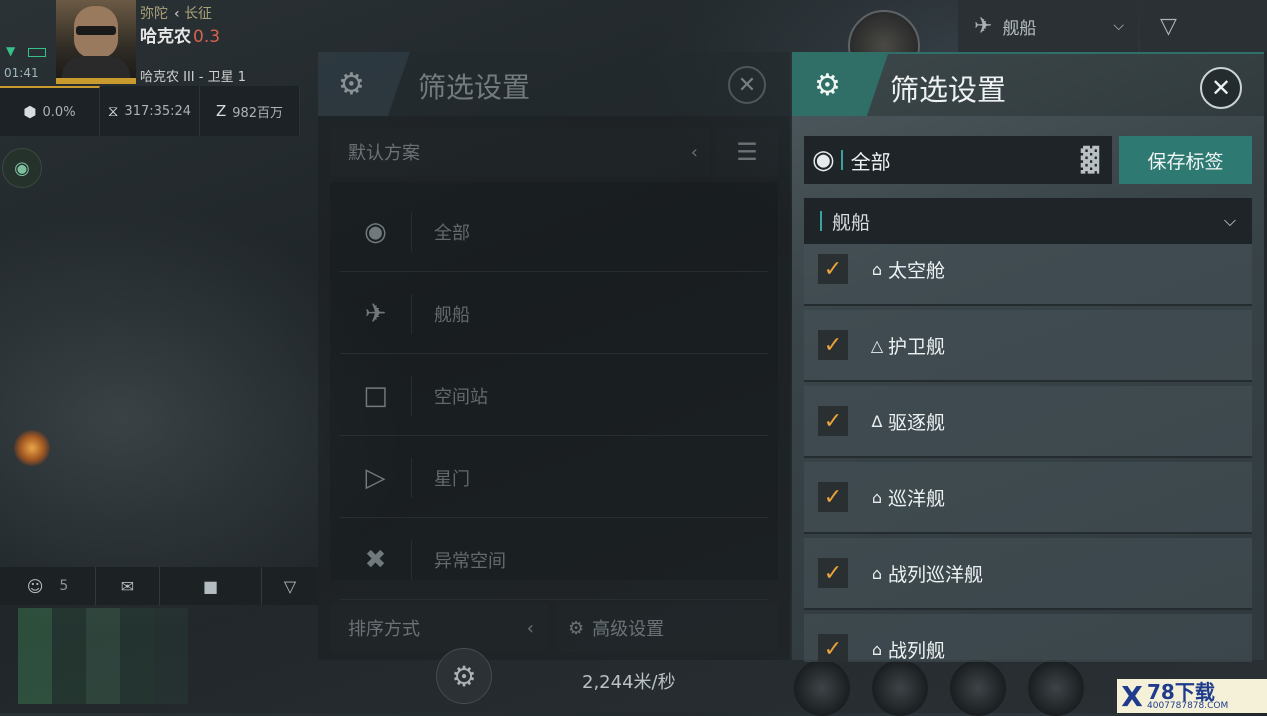 The height and width of the screenshot is (716, 1267). I want to click on isk-icon: Z, so click(221, 111).